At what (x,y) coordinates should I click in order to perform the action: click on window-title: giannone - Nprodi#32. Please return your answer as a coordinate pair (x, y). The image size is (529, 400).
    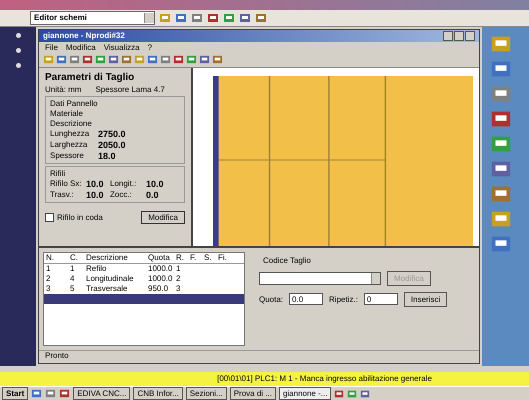
    Looking at the image, I should click on (84, 35).